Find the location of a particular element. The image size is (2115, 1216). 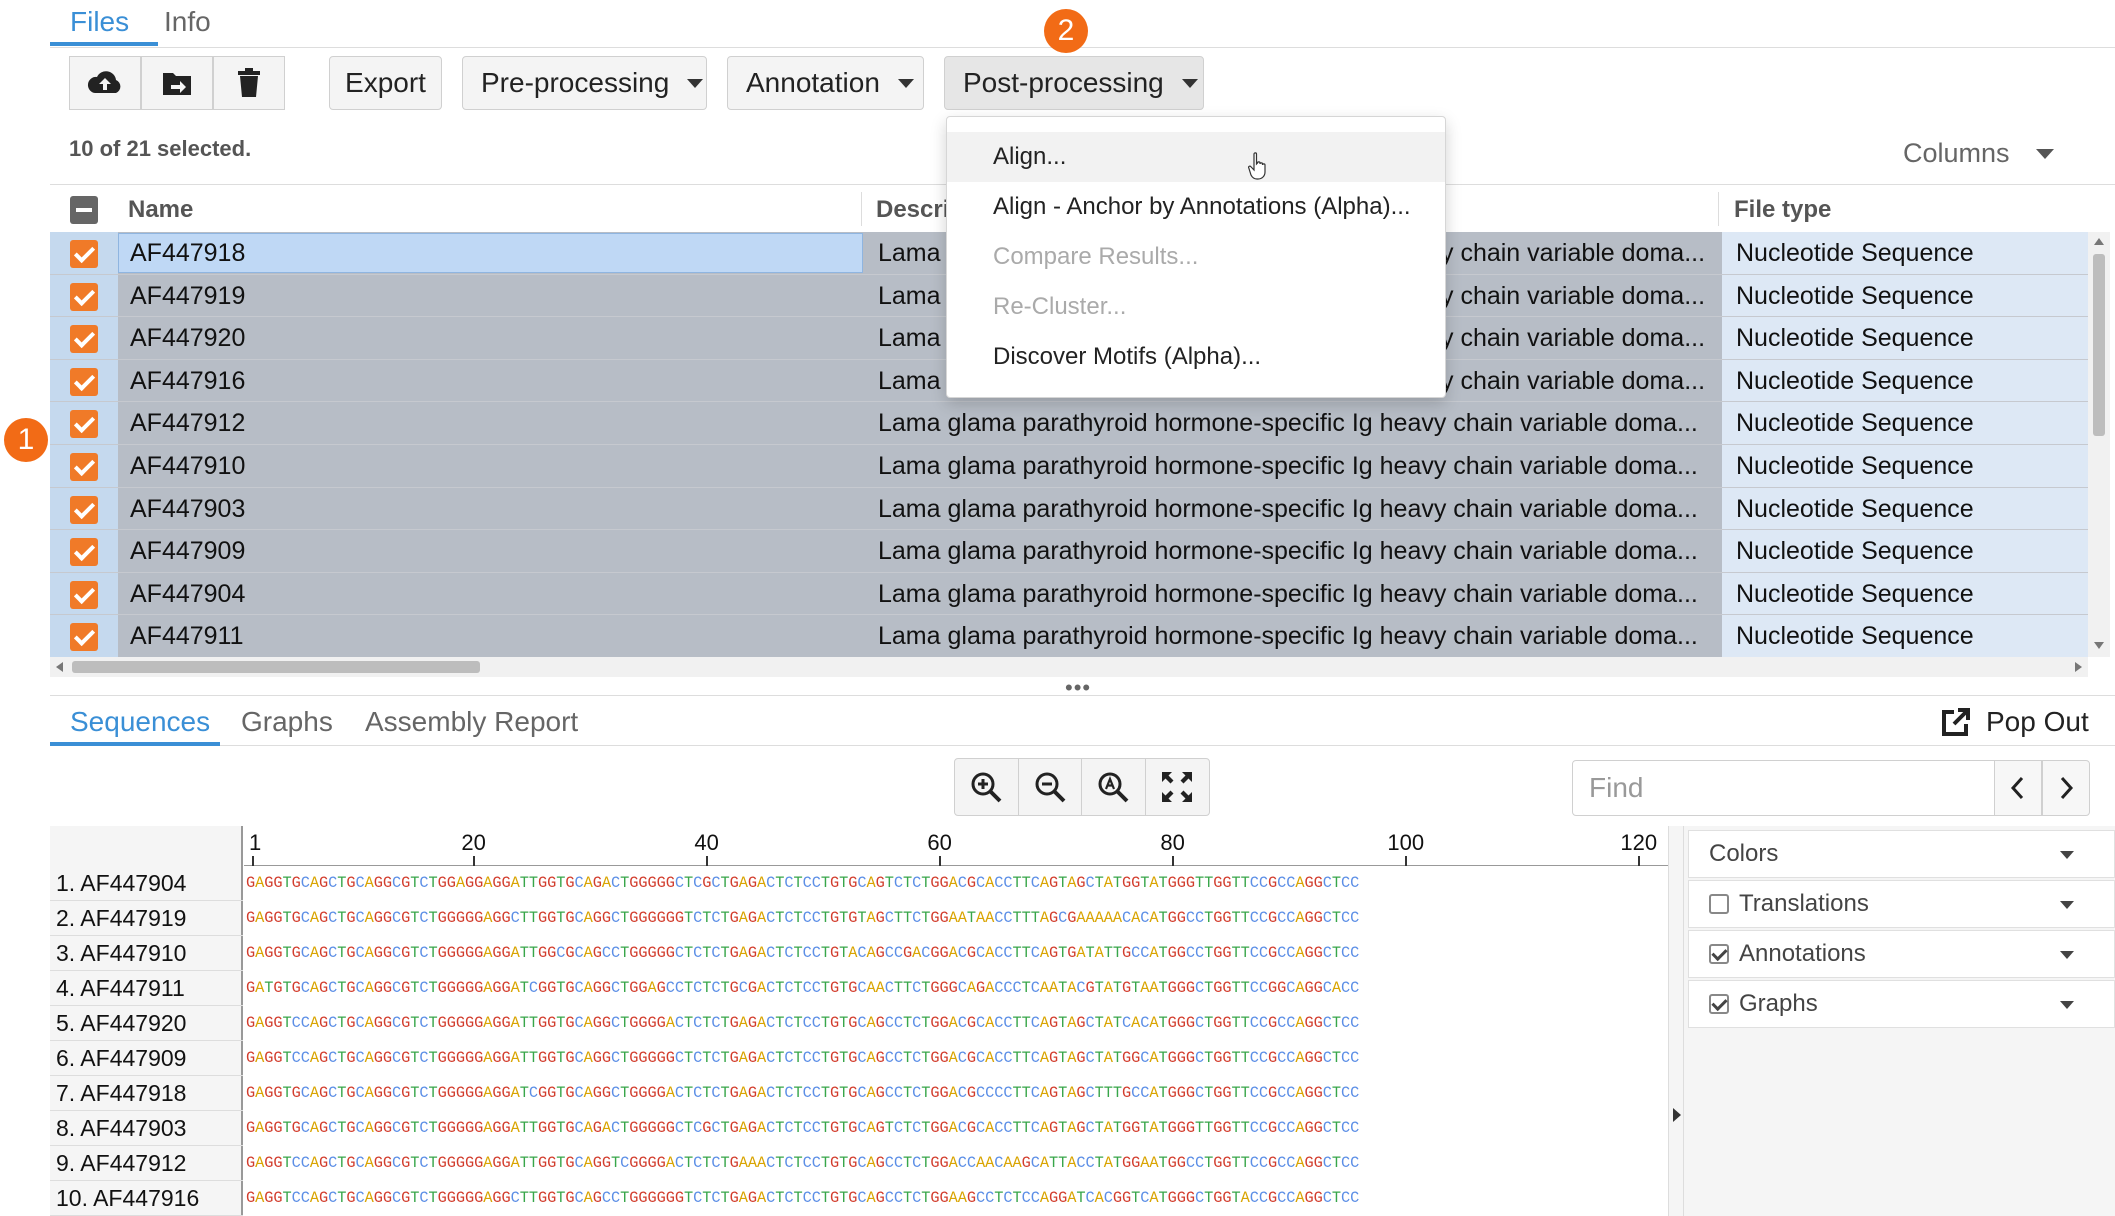

scroll-left-icon is located at coordinates (59, 667).